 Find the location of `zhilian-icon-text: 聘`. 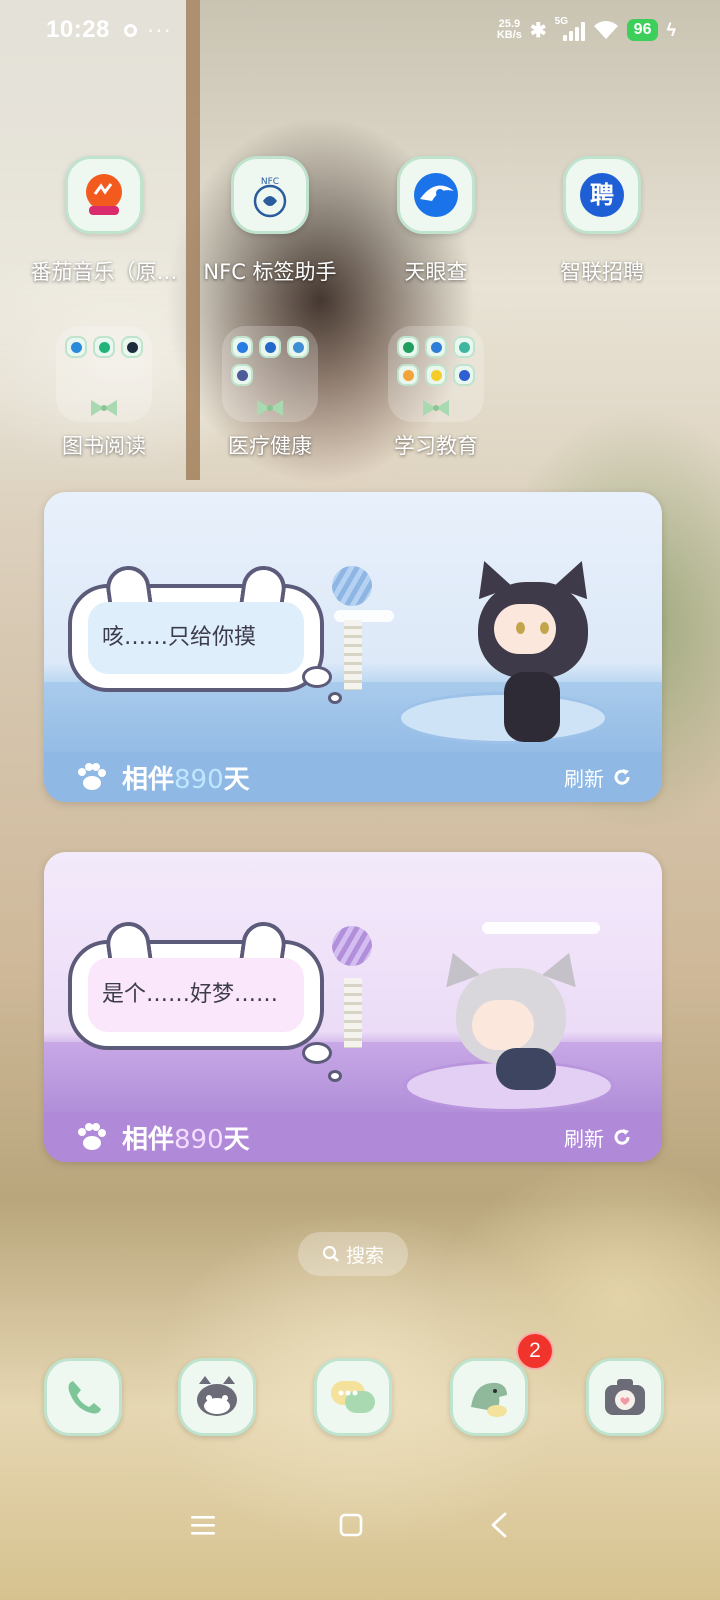

zhilian-icon-text: 聘 is located at coordinates (602, 195).